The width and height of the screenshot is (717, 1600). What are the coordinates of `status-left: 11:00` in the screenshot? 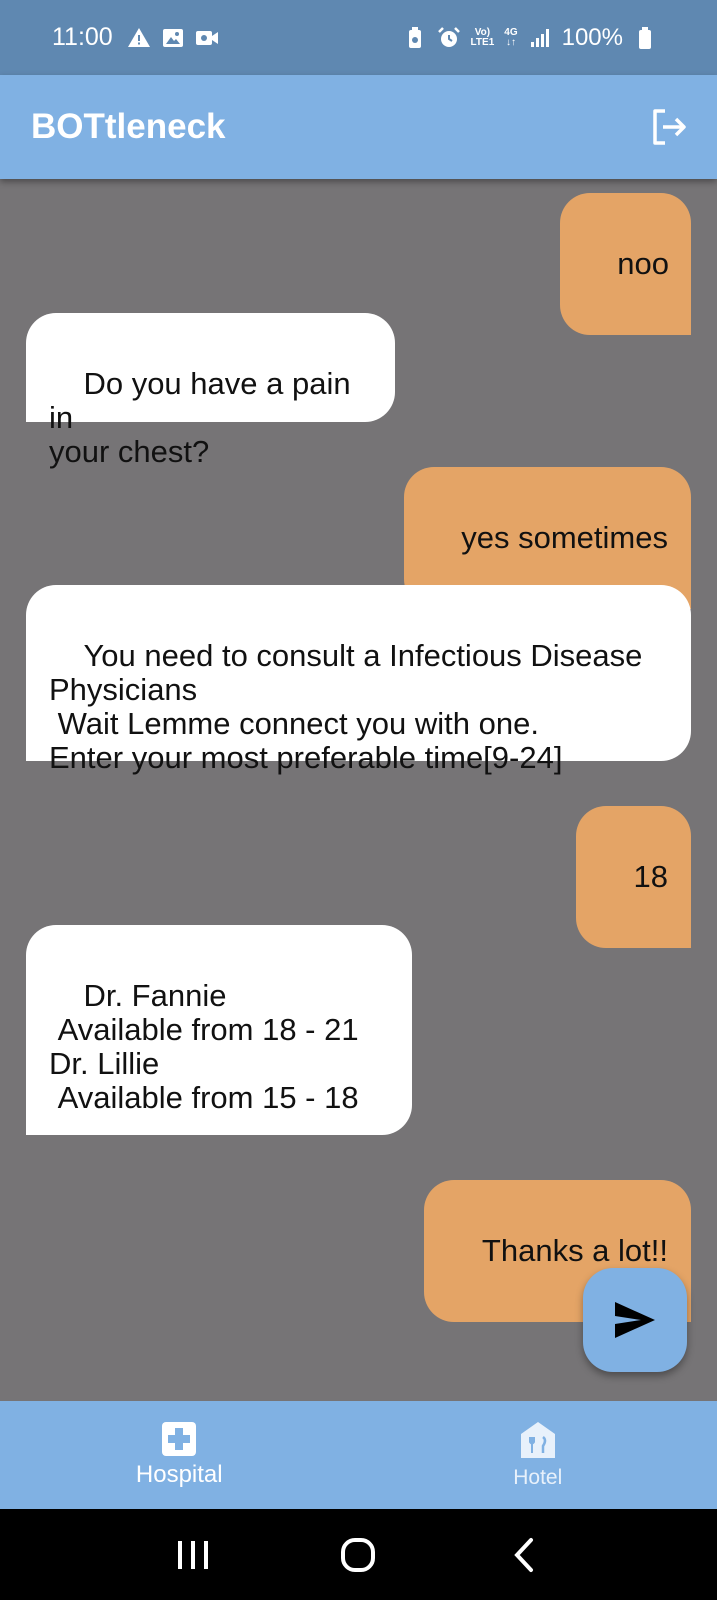 It's located at (135, 37).